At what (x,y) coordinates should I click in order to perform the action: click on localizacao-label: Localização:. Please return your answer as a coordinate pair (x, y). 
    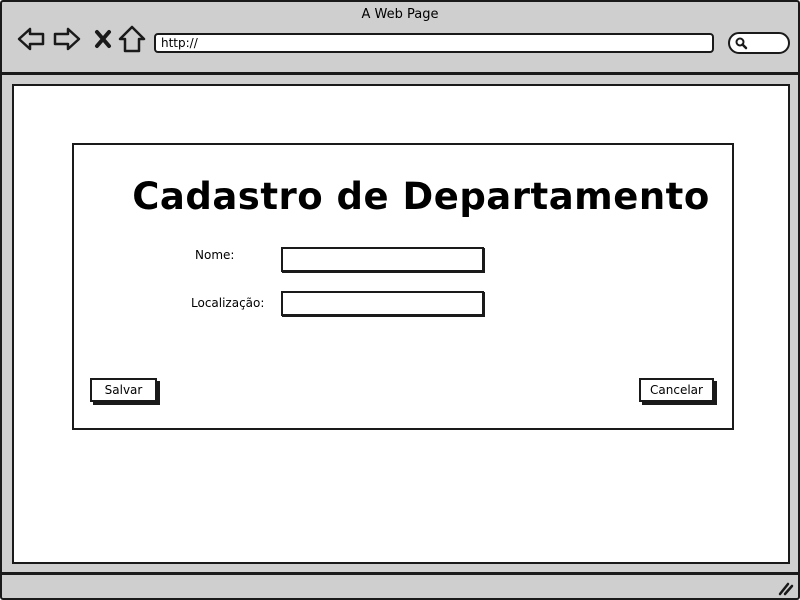
    Looking at the image, I should click on (228, 303).